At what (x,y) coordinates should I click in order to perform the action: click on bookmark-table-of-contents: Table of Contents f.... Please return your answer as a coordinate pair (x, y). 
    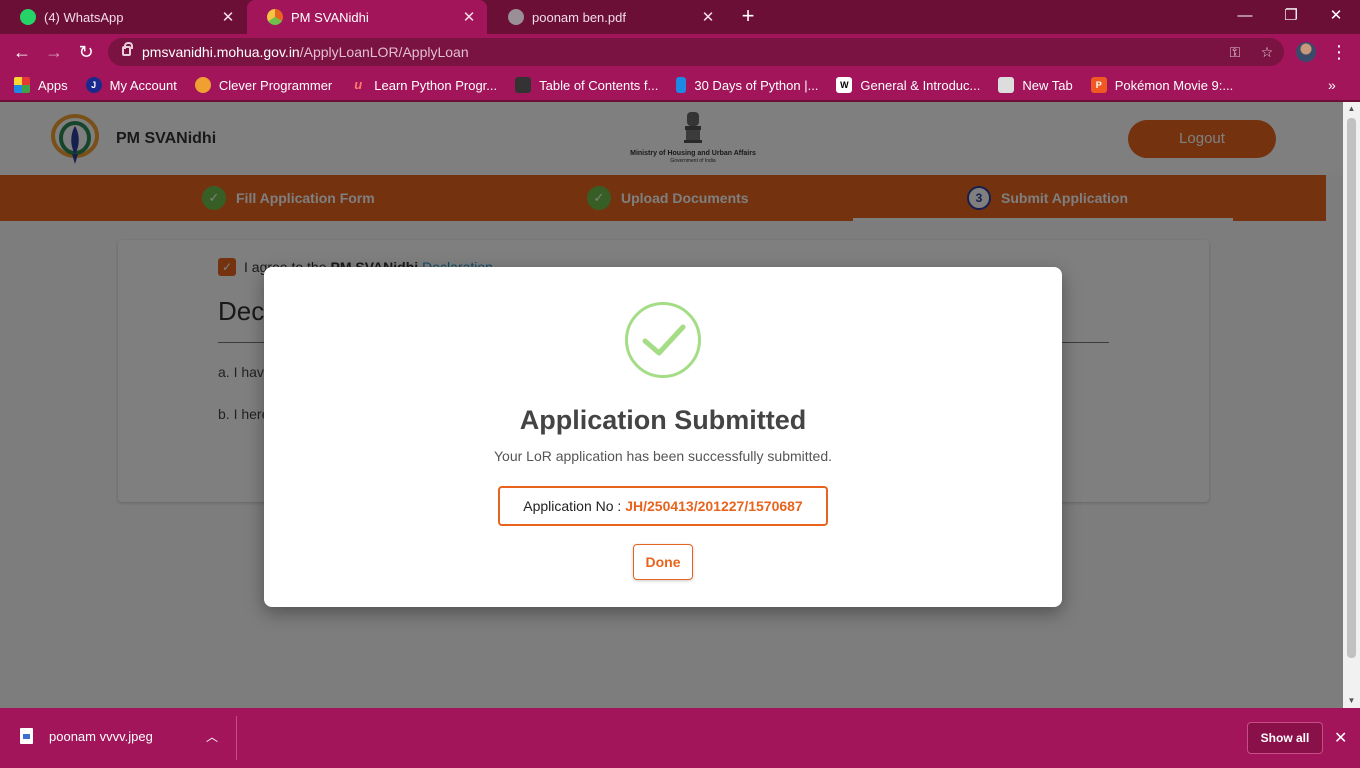
    Looking at the image, I should click on (586, 85).